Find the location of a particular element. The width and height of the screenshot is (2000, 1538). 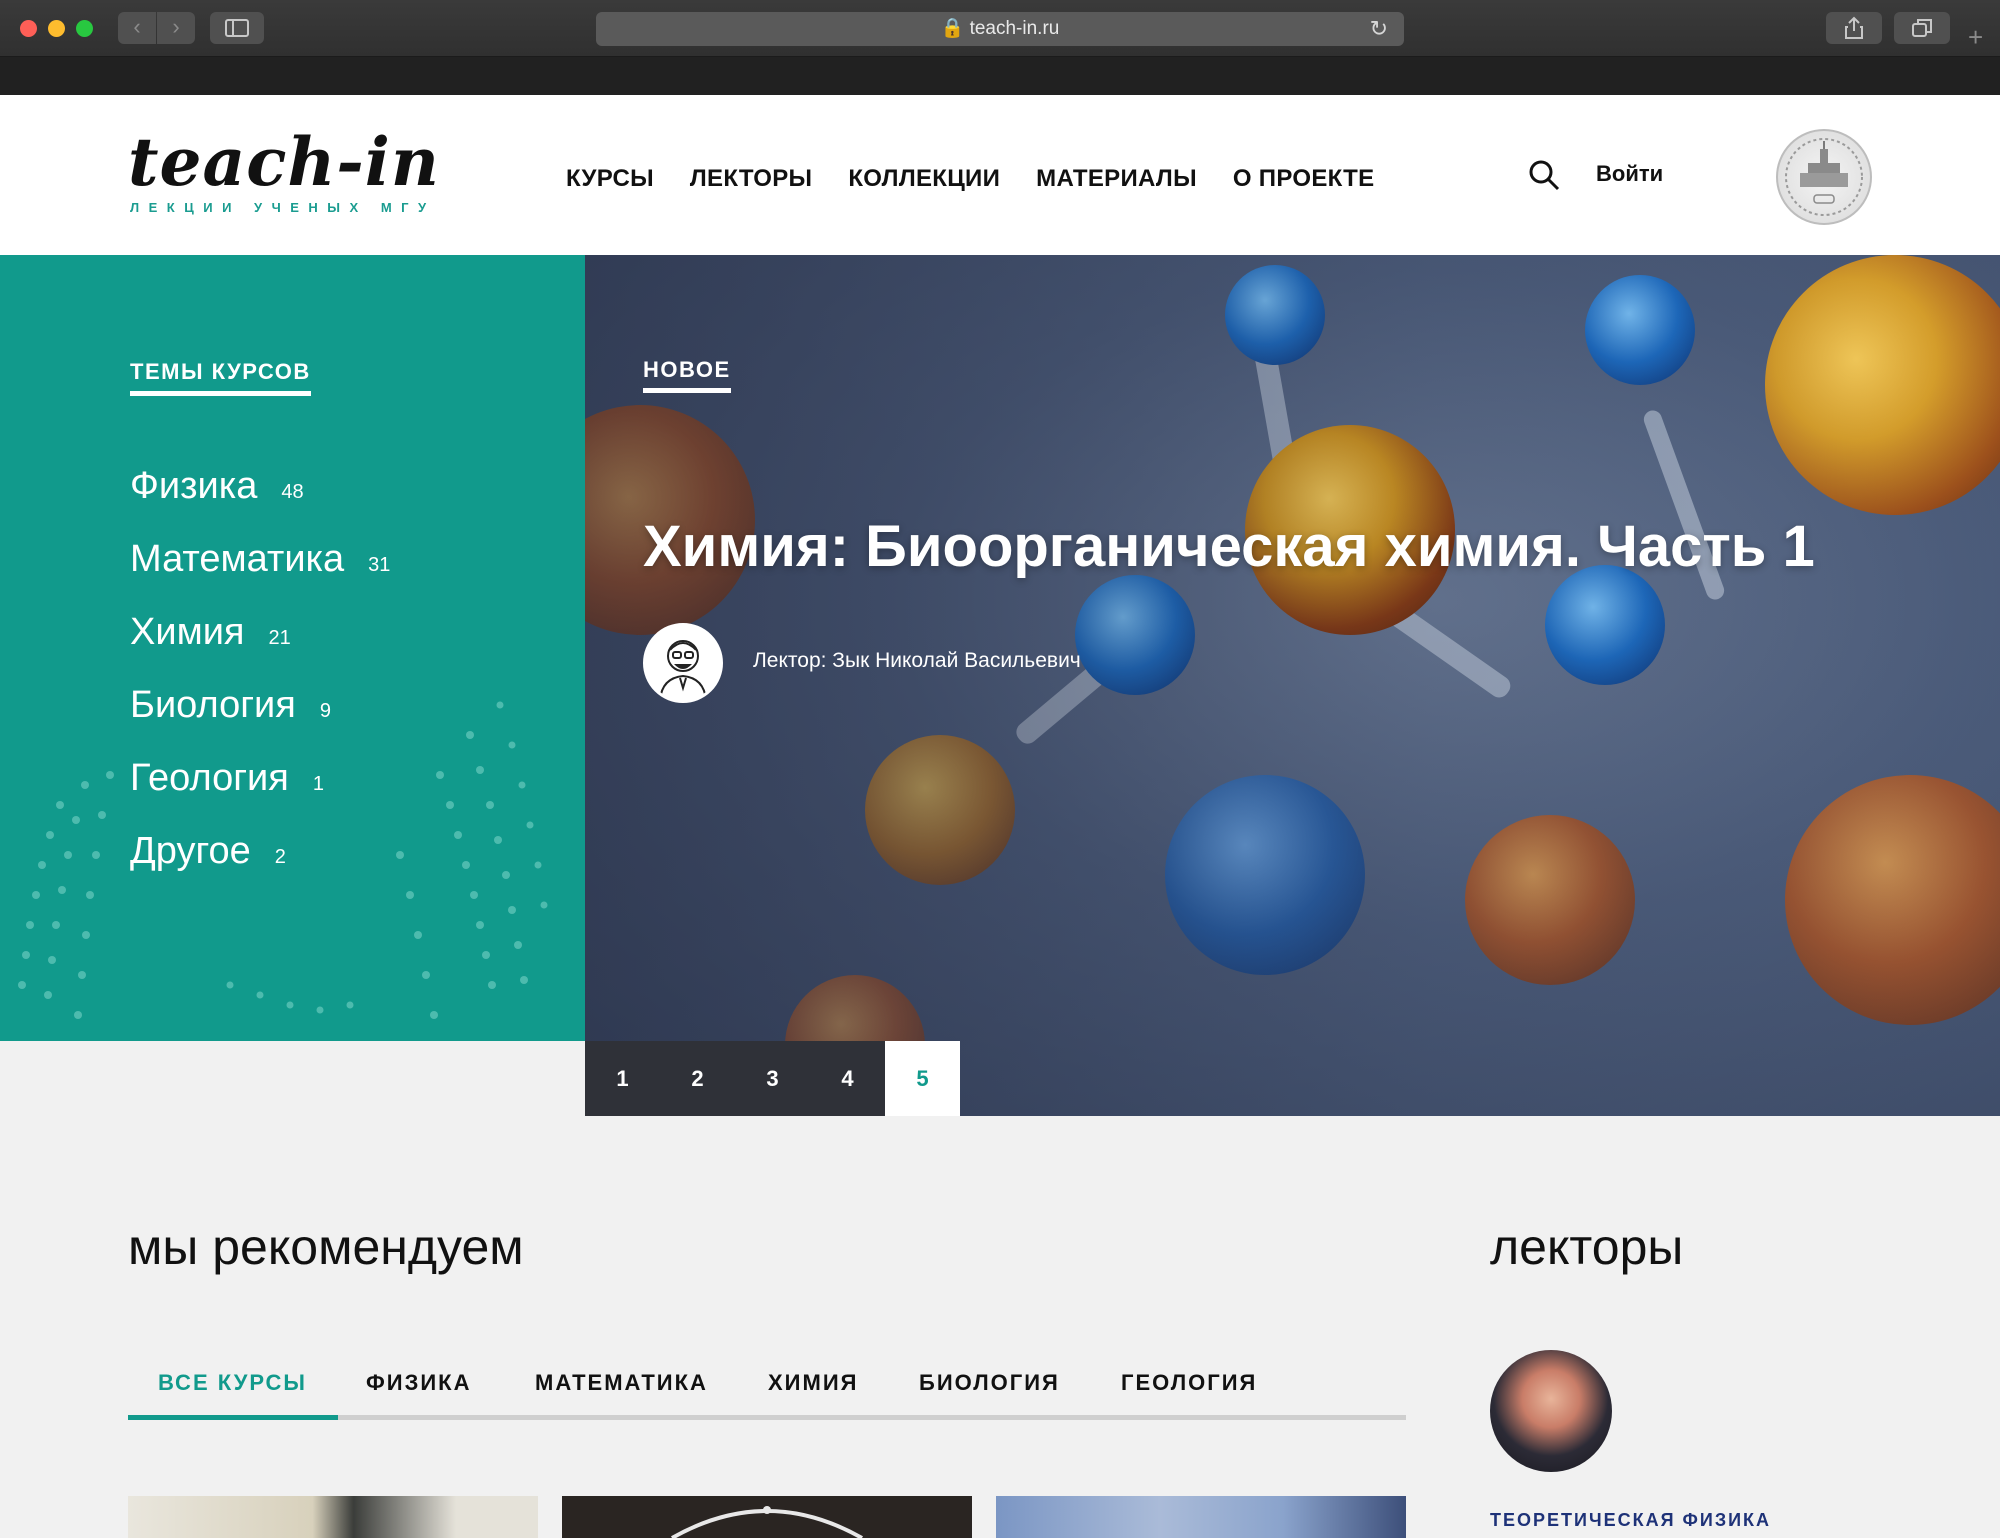

university-building-icon is located at coordinates (1824, 177).